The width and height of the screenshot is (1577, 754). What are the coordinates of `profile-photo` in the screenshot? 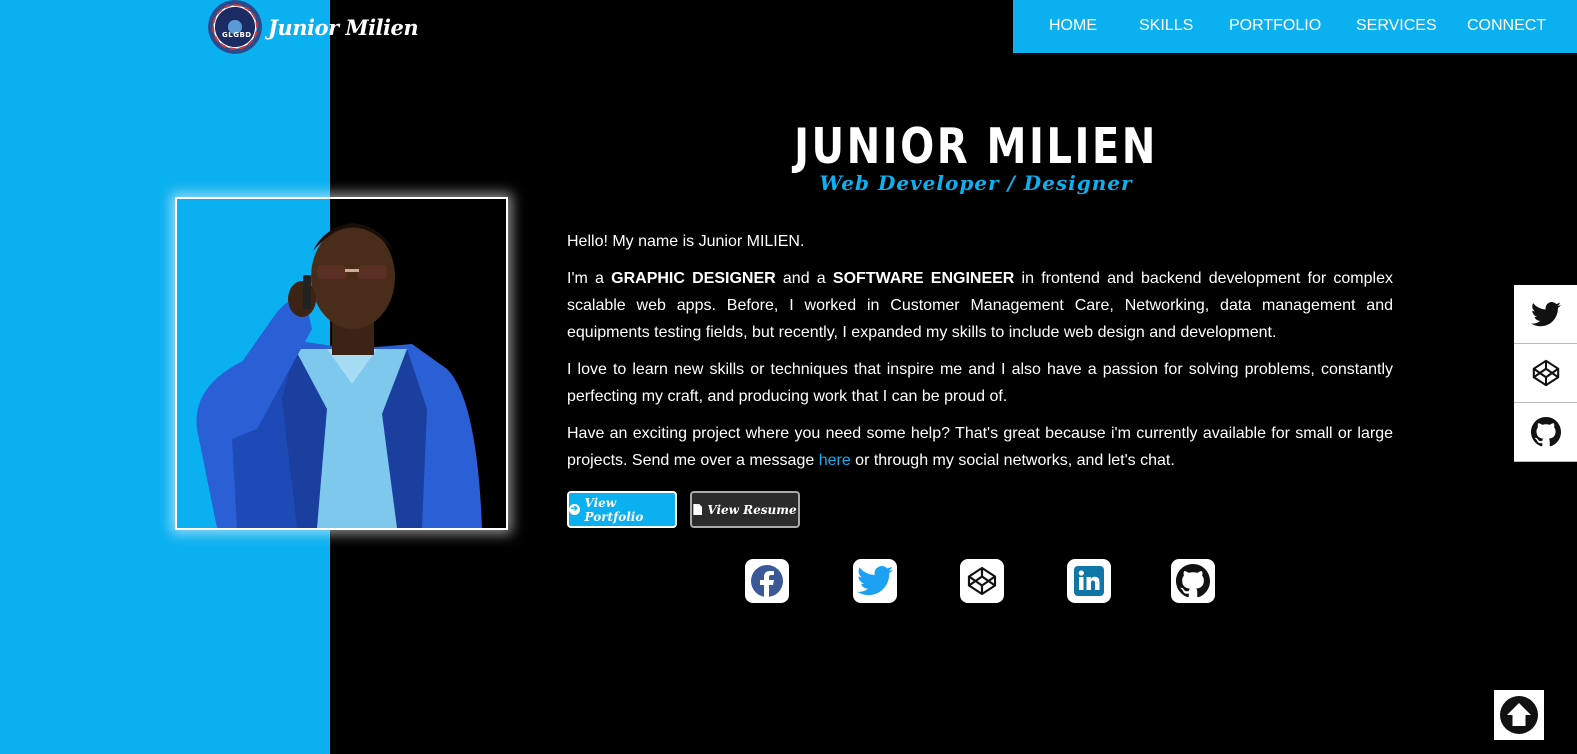 It's located at (341, 363).